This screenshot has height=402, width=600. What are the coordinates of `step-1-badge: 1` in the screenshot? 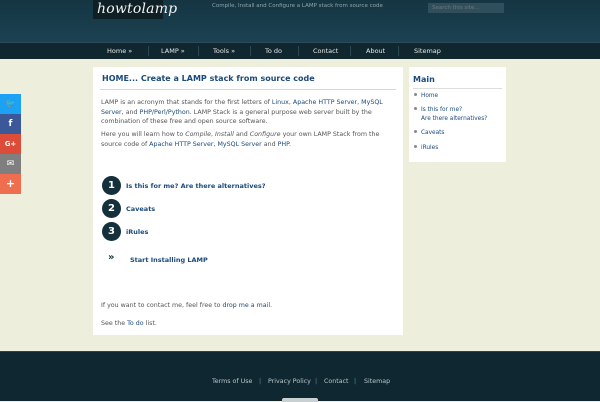 It's located at (111, 185).